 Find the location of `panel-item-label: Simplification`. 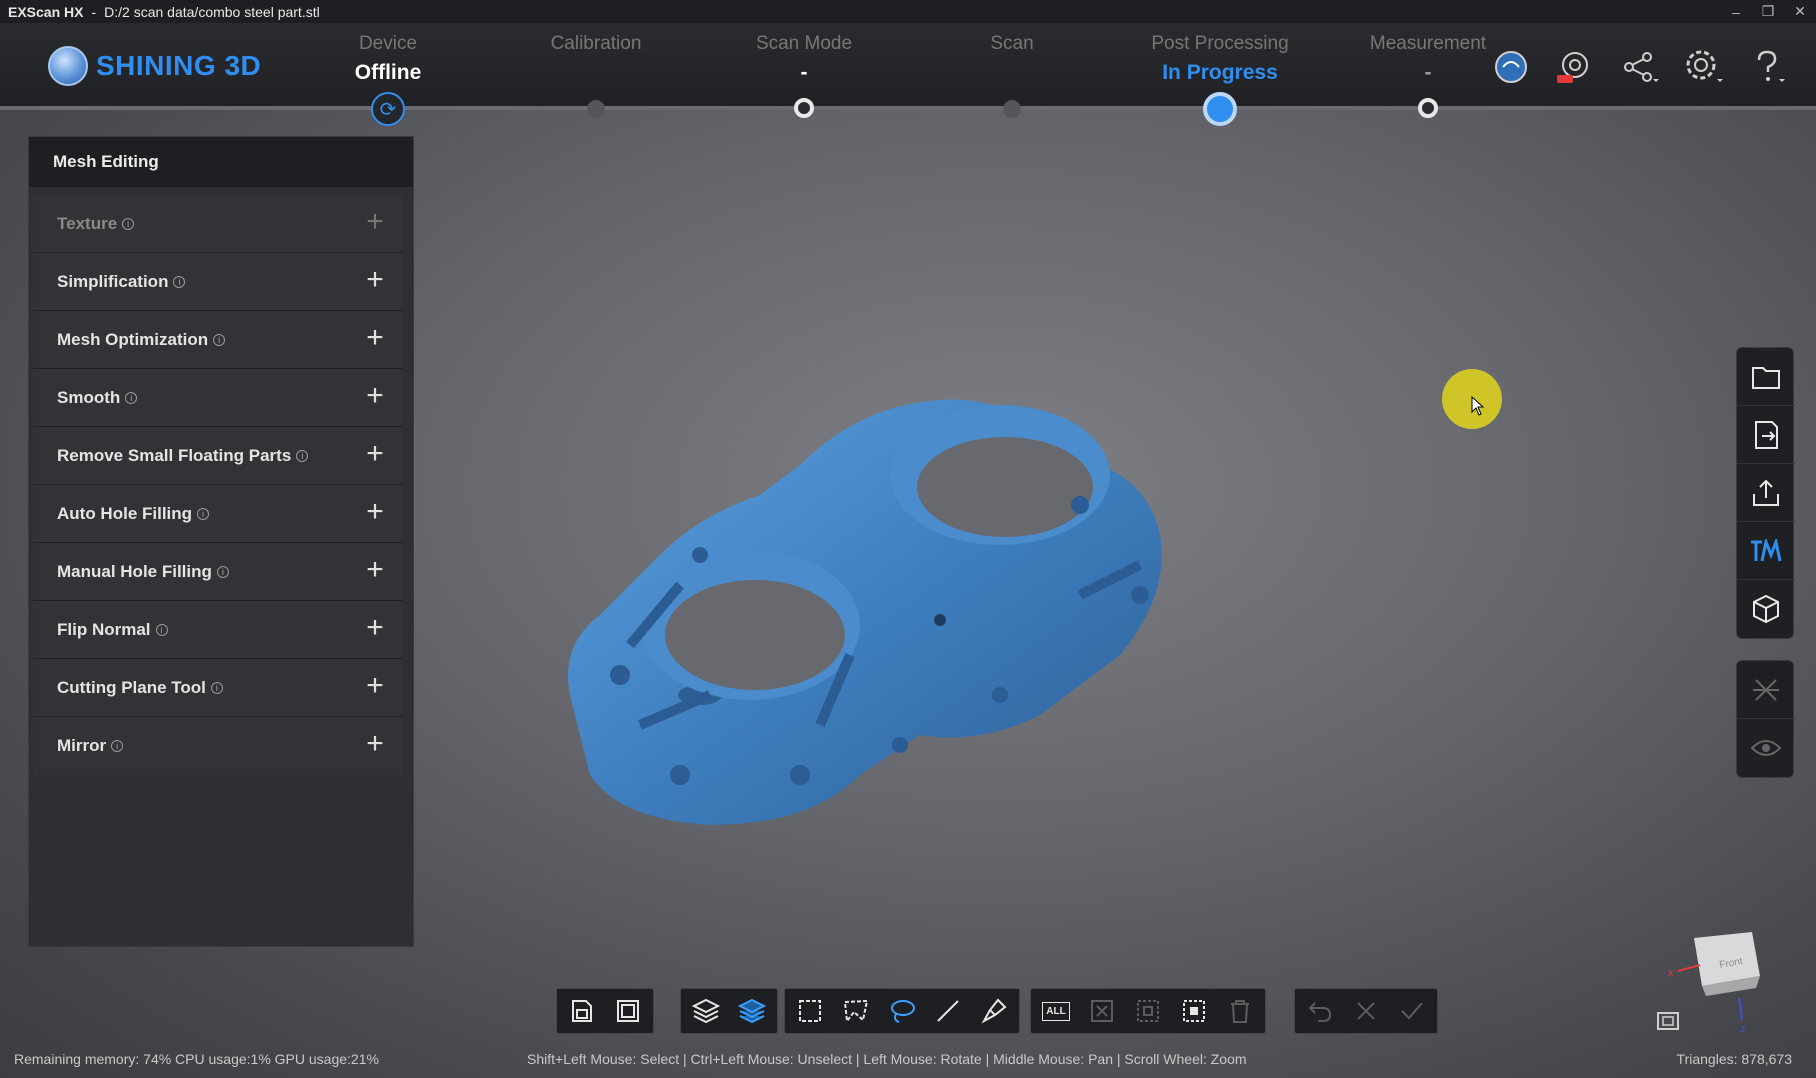

panel-item-label: Simplification is located at coordinates (113, 281).